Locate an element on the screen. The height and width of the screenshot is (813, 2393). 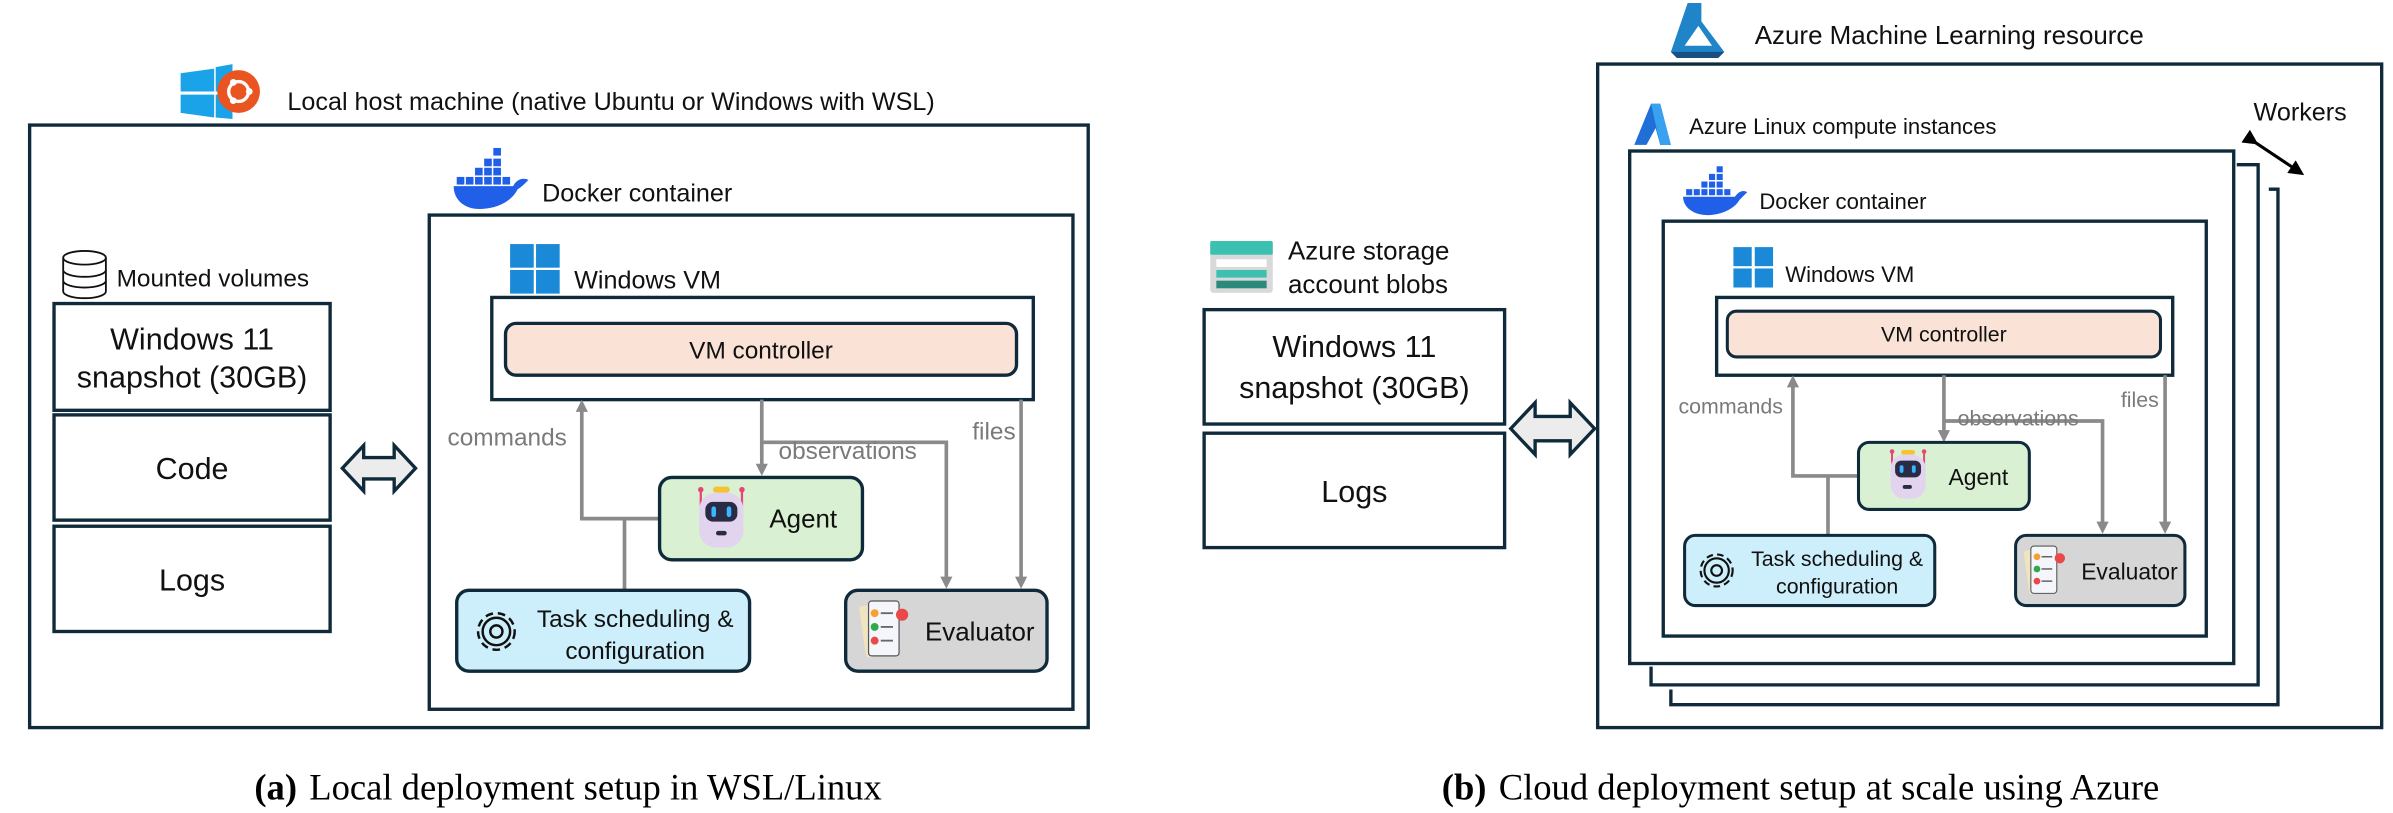
volume-label: Code is located at coordinates (192, 469).